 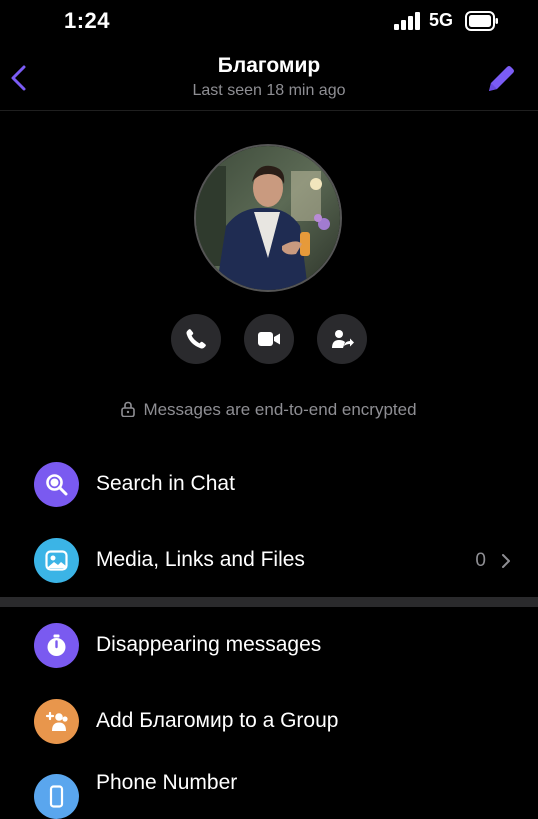 I want to click on image-icon-badge, so click(x=56, y=560).